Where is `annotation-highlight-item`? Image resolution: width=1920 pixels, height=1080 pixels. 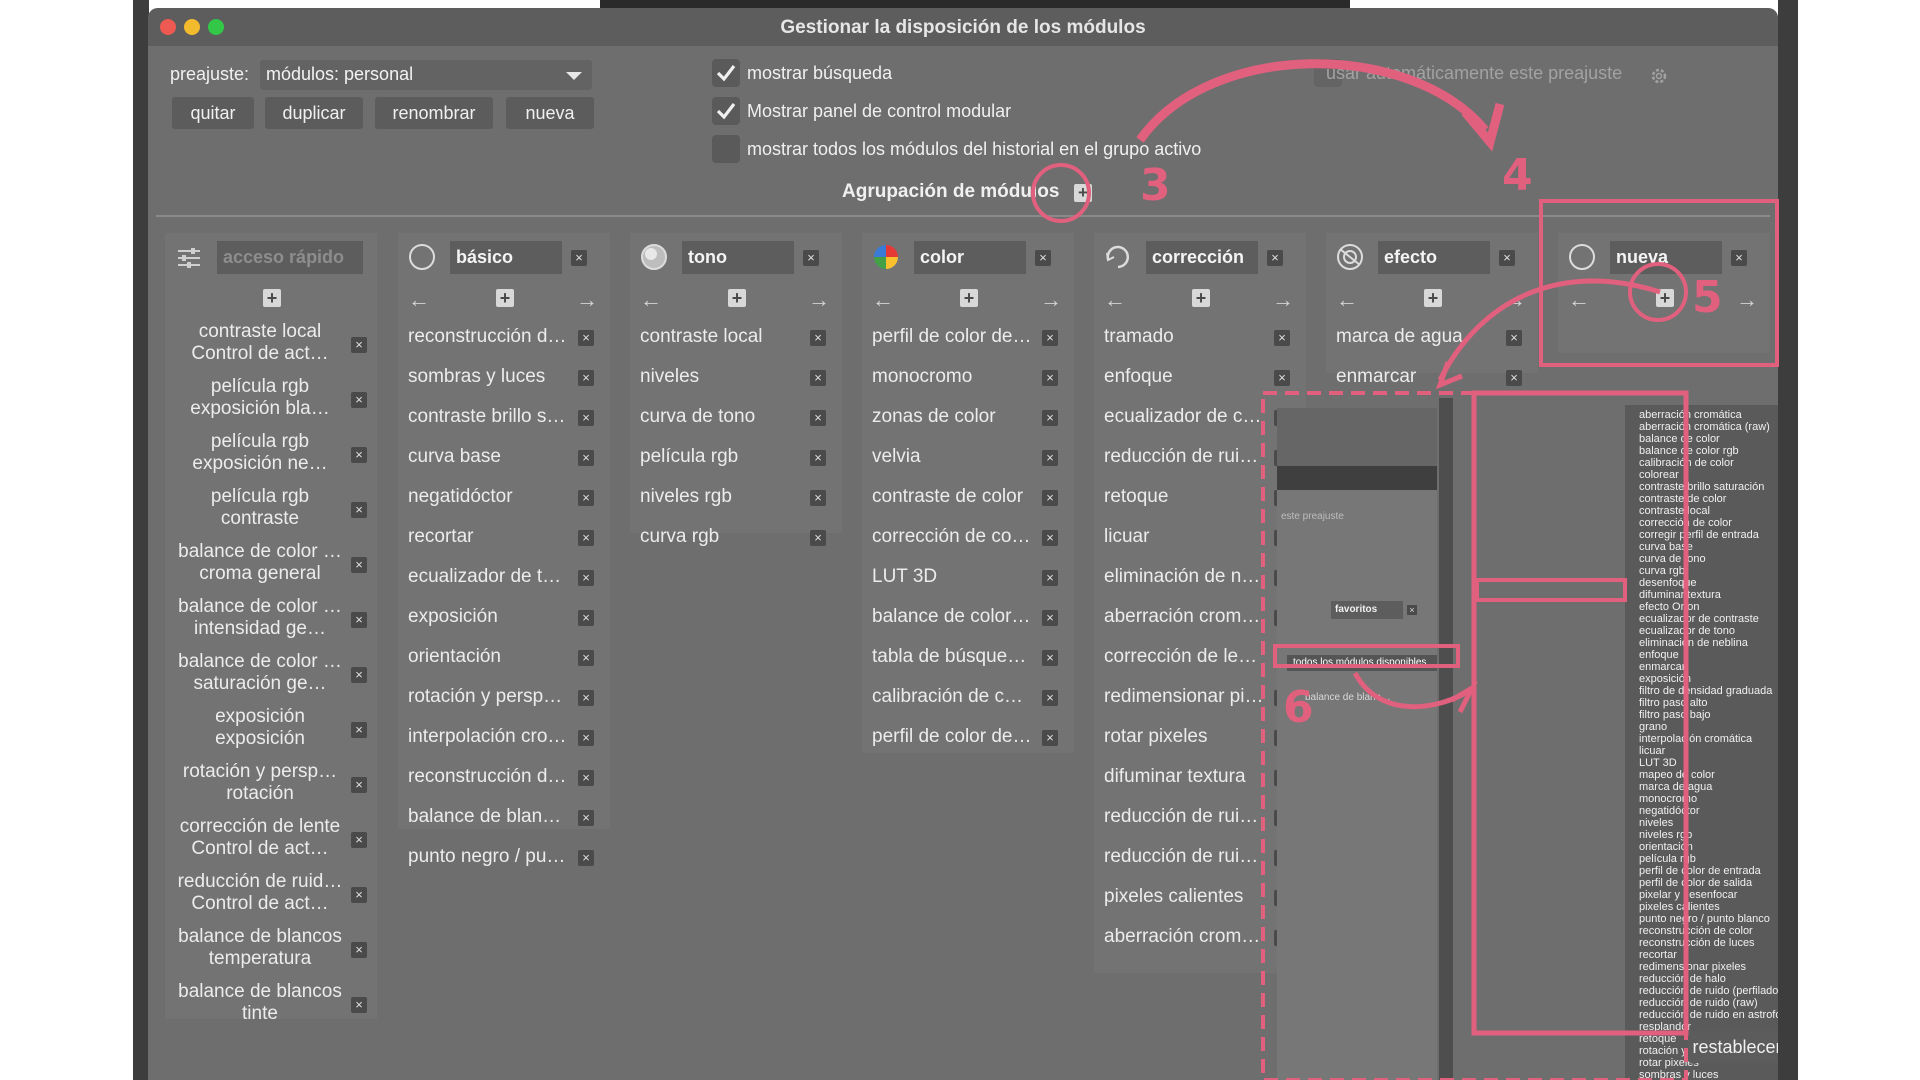
annotation-highlight-item is located at coordinates (1551, 590).